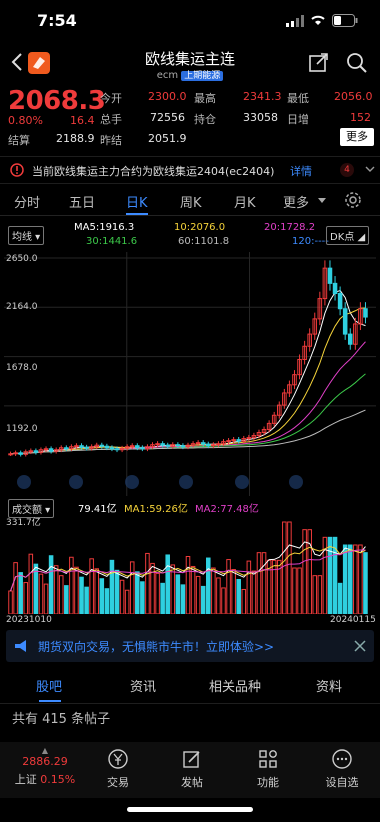 This screenshot has height=822, width=380. Describe the element at coordinates (82, 201) in the screenshot. I see `tab-five-day: 五日` at that location.